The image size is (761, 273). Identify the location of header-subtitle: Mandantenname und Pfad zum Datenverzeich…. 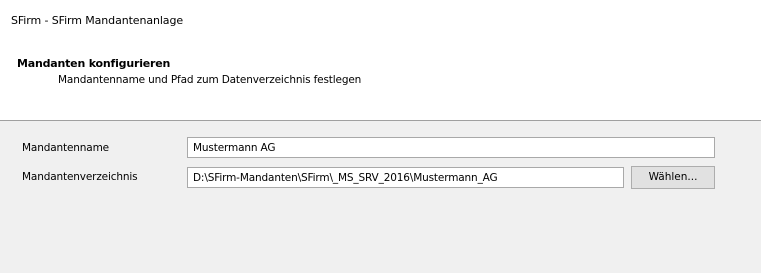
(210, 80).